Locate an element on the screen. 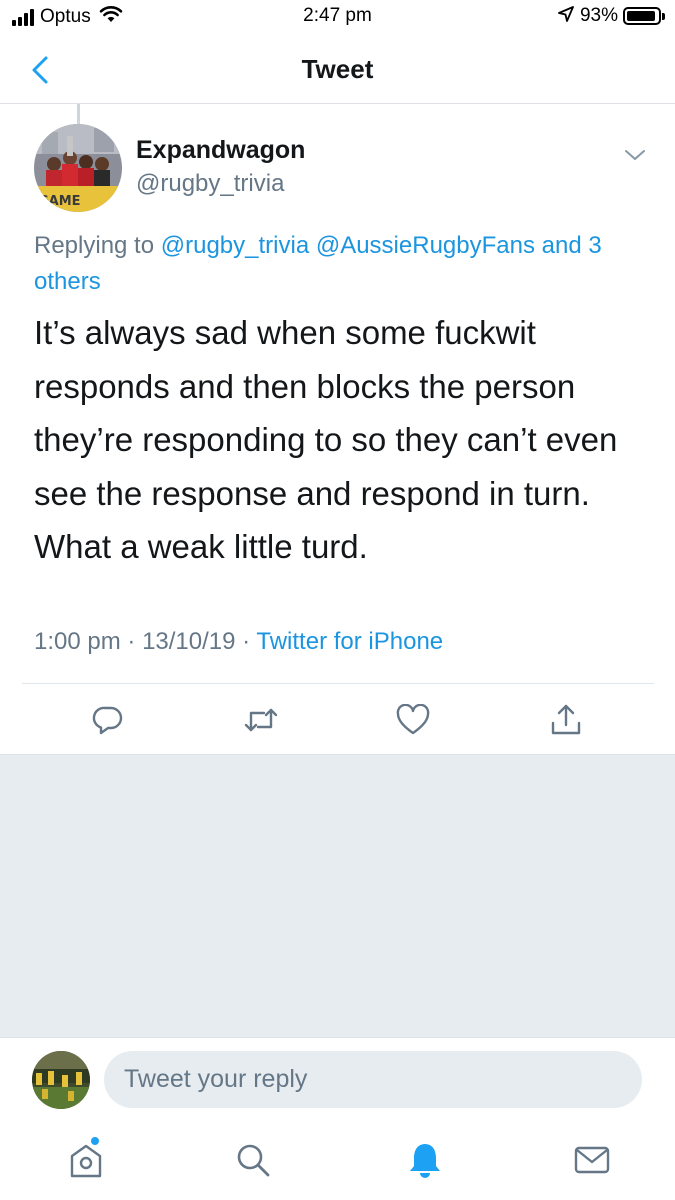 Image resolution: width=675 pixels, height=1200 pixels. reply-icon is located at coordinates (107, 720).